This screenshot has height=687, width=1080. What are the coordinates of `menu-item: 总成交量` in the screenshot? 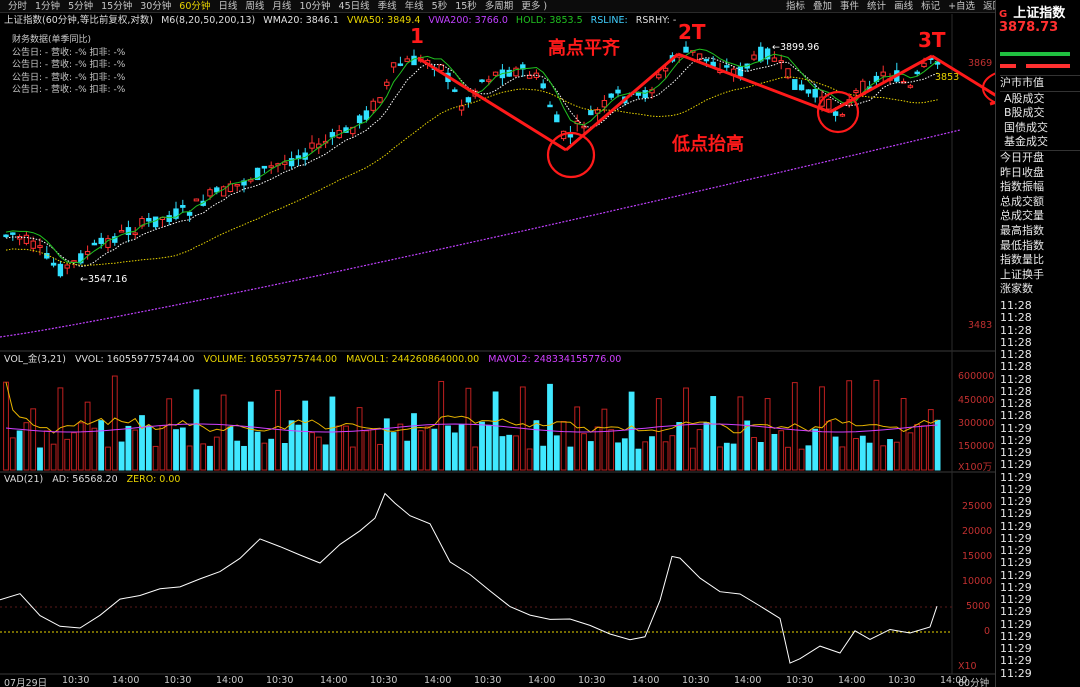 It's located at (1040, 216).